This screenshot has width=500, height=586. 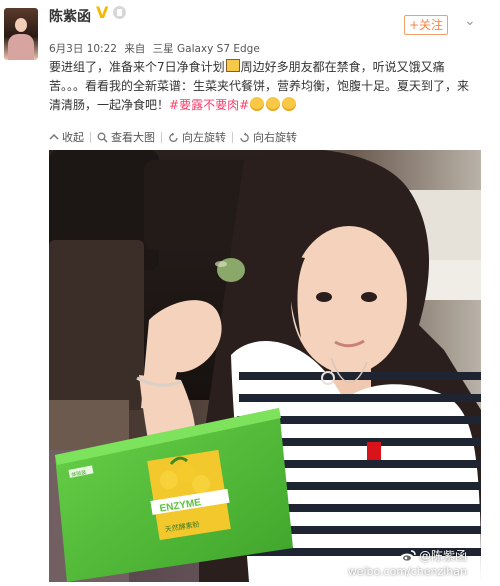 I want to click on watermark-handle: @陈紫函, so click(x=442, y=556).